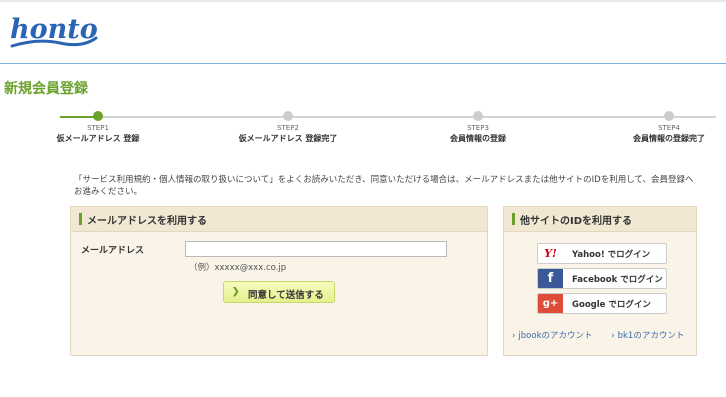 The height and width of the screenshot is (397, 726). I want to click on facebook-login-button: f Facebook でログイン, so click(602, 278).